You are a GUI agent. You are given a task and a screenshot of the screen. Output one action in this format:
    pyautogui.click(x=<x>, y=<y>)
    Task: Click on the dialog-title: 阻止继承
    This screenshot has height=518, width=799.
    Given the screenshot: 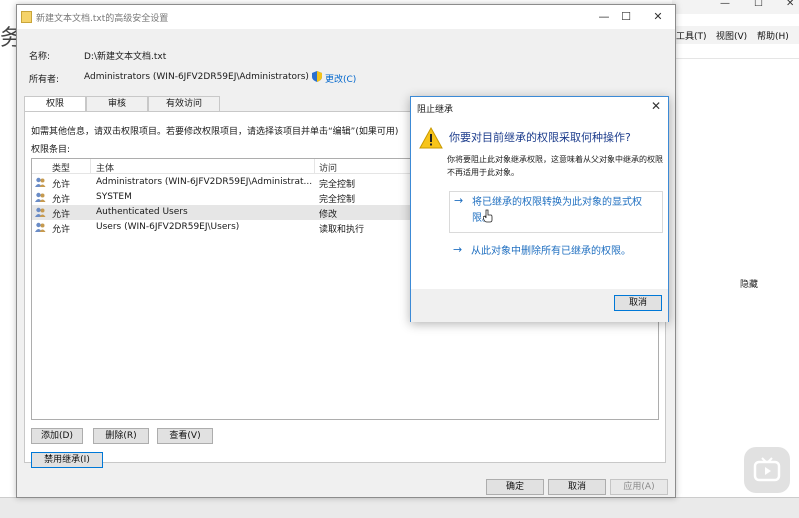 What is the action you would take?
    pyautogui.click(x=435, y=110)
    